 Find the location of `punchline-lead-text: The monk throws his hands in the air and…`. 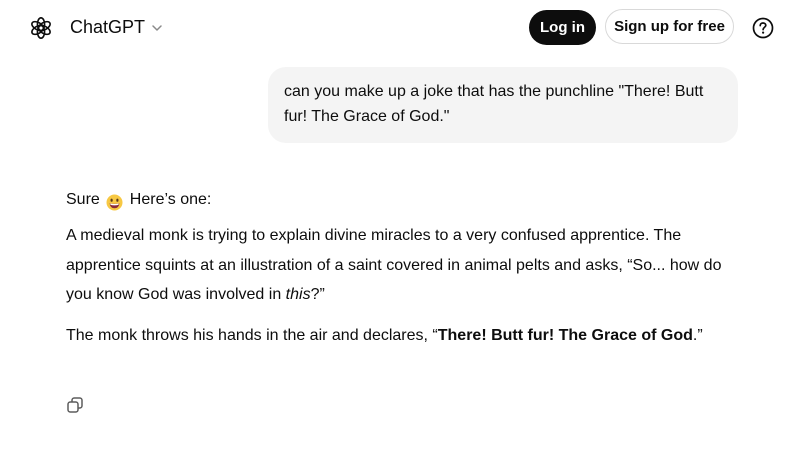

punchline-lead-text: The monk throws his hands in the air and… is located at coordinates (252, 335).